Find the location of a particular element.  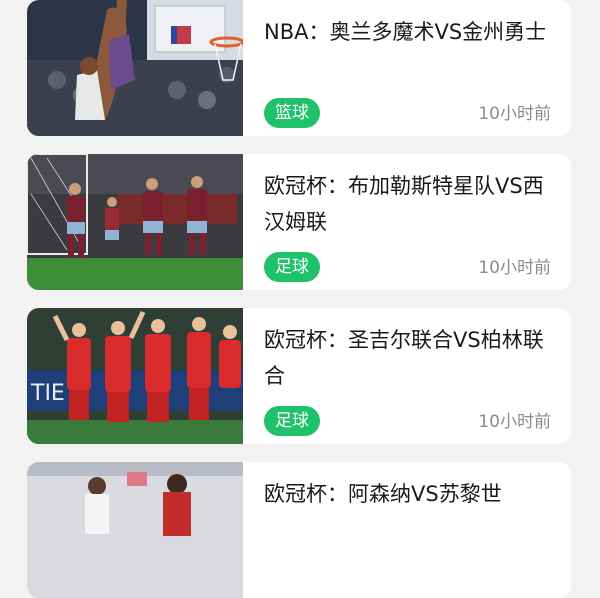

news-thumbnail: TIE is located at coordinates (135, 376).